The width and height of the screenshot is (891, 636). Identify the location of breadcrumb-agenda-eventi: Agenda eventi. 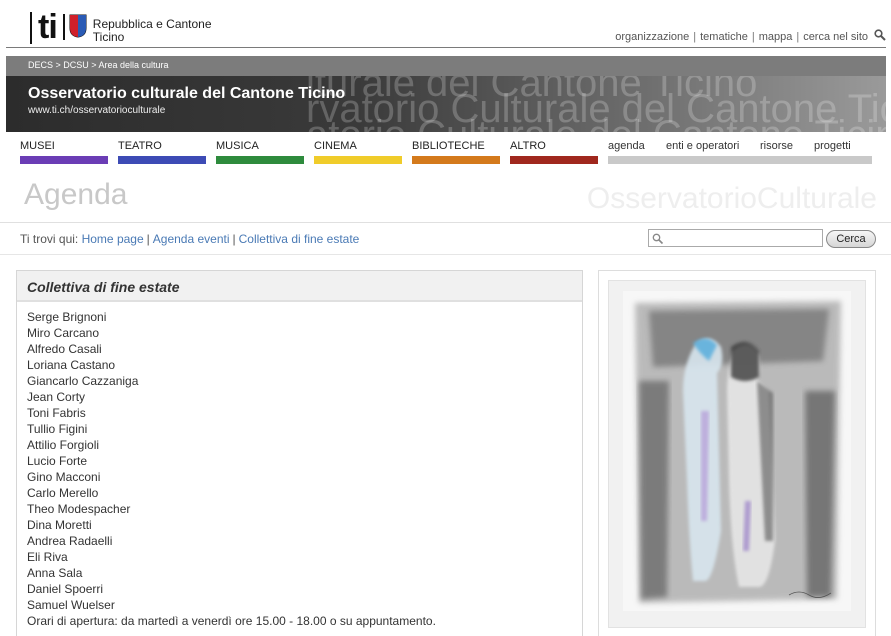
(191, 239).